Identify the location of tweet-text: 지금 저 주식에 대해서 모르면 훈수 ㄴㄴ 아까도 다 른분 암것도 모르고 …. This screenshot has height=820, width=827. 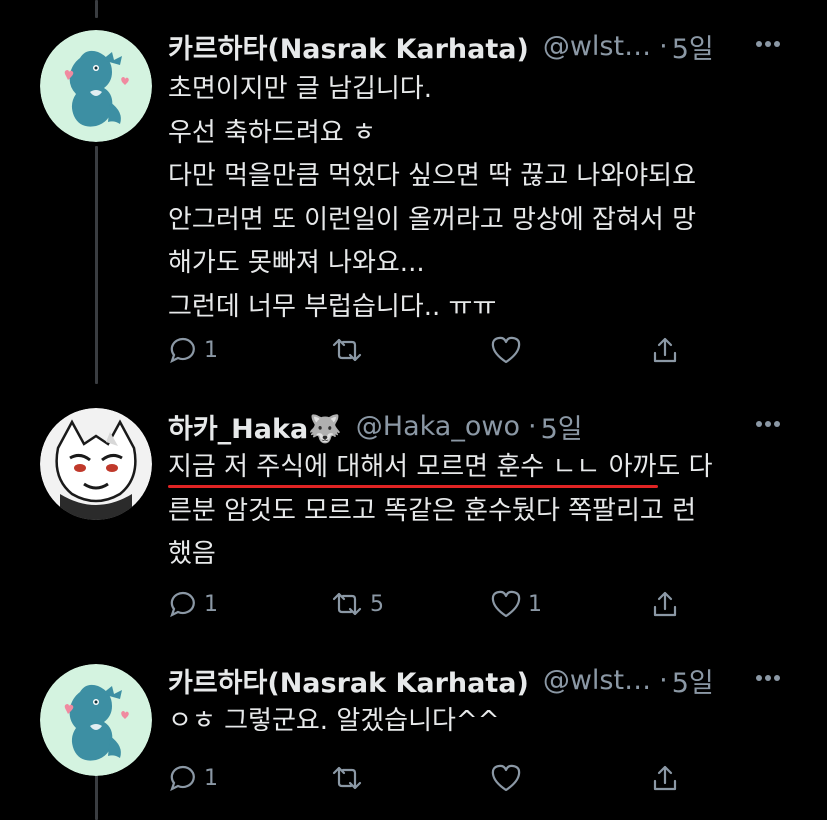
(483, 511).